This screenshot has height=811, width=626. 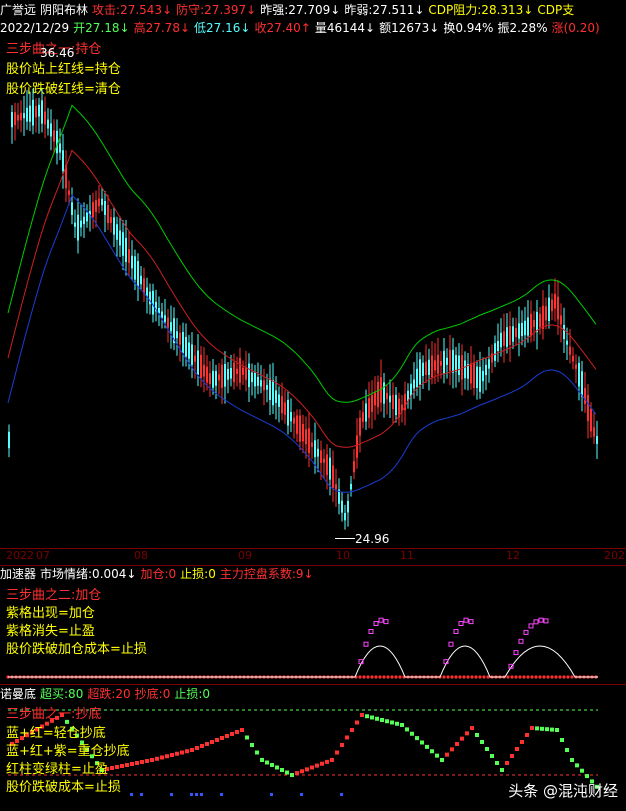 I want to click on time-axis-label-0: 2022, so click(x=20, y=555).